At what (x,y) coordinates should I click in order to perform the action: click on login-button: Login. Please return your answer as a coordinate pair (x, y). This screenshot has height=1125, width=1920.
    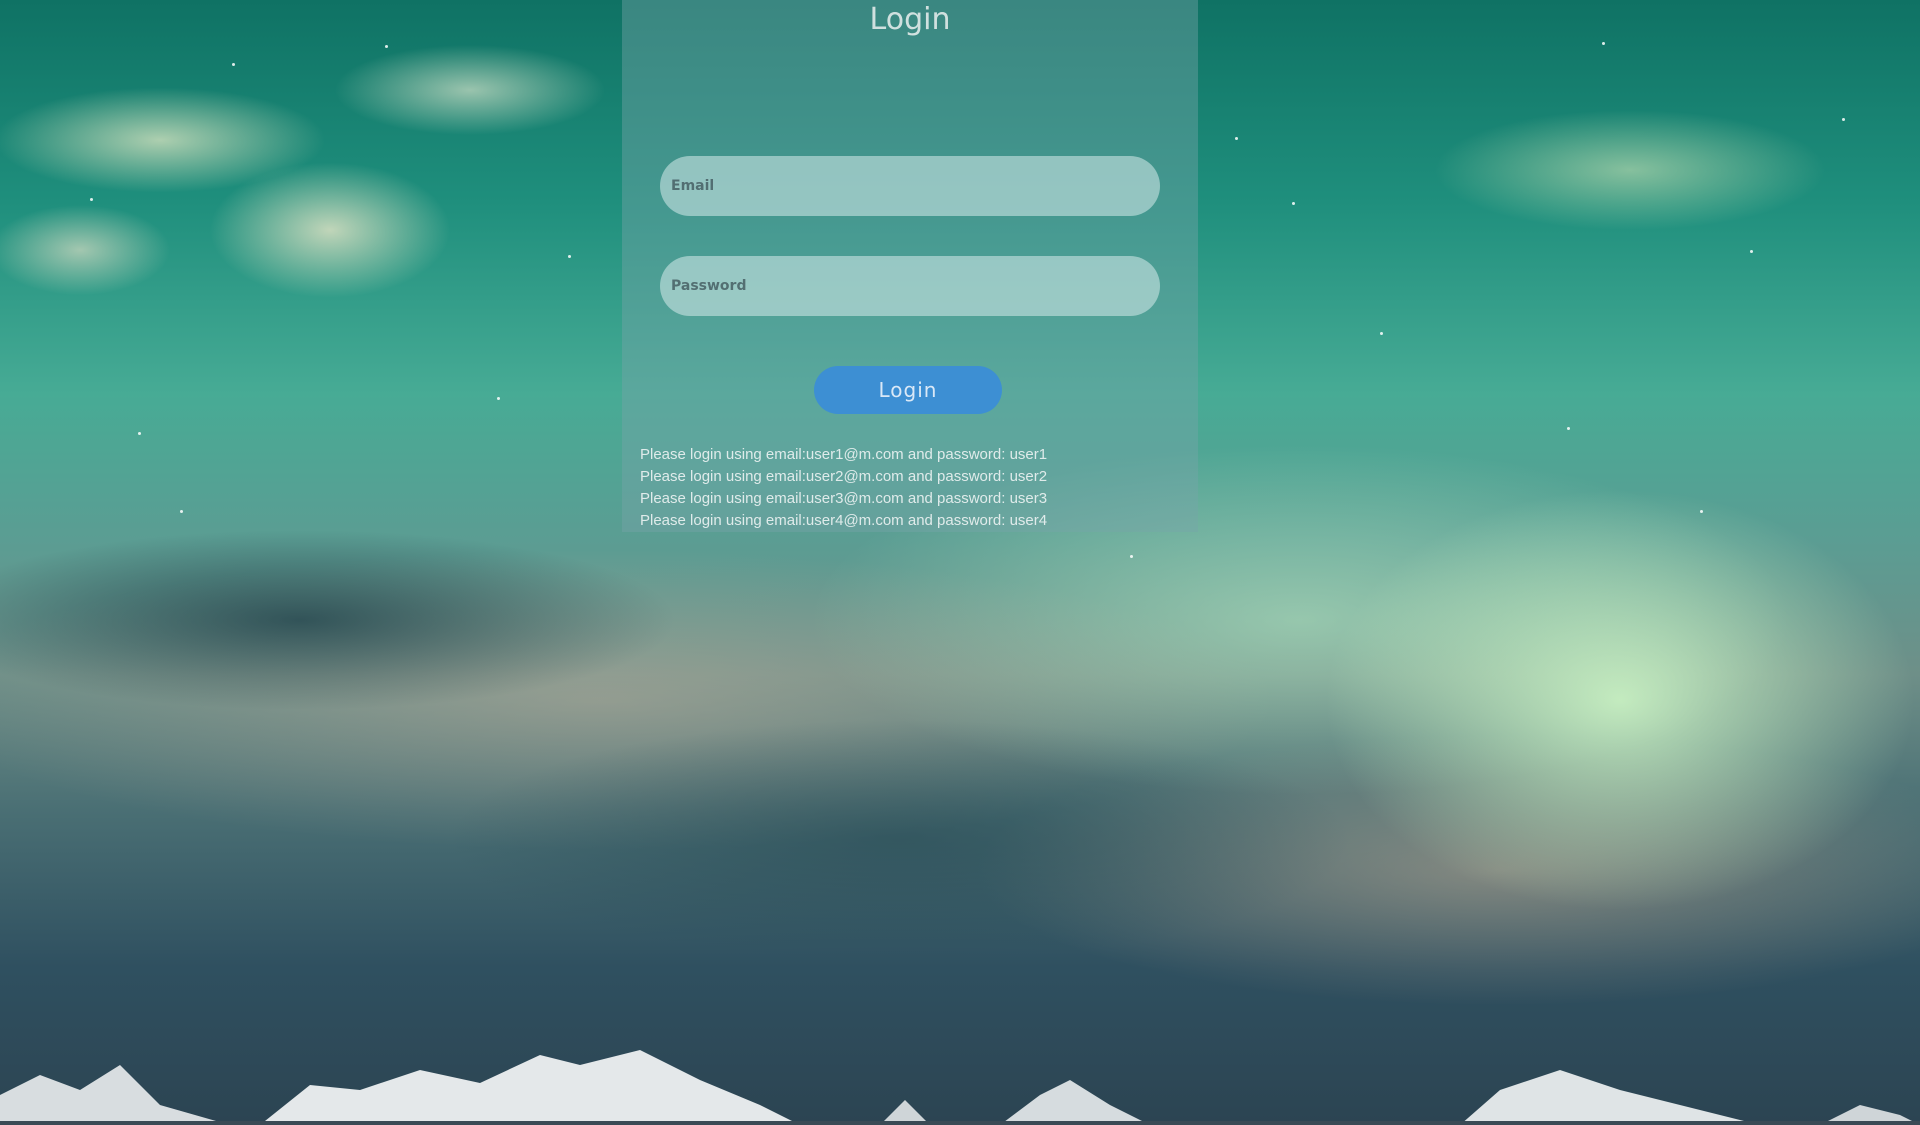
    Looking at the image, I should click on (908, 390).